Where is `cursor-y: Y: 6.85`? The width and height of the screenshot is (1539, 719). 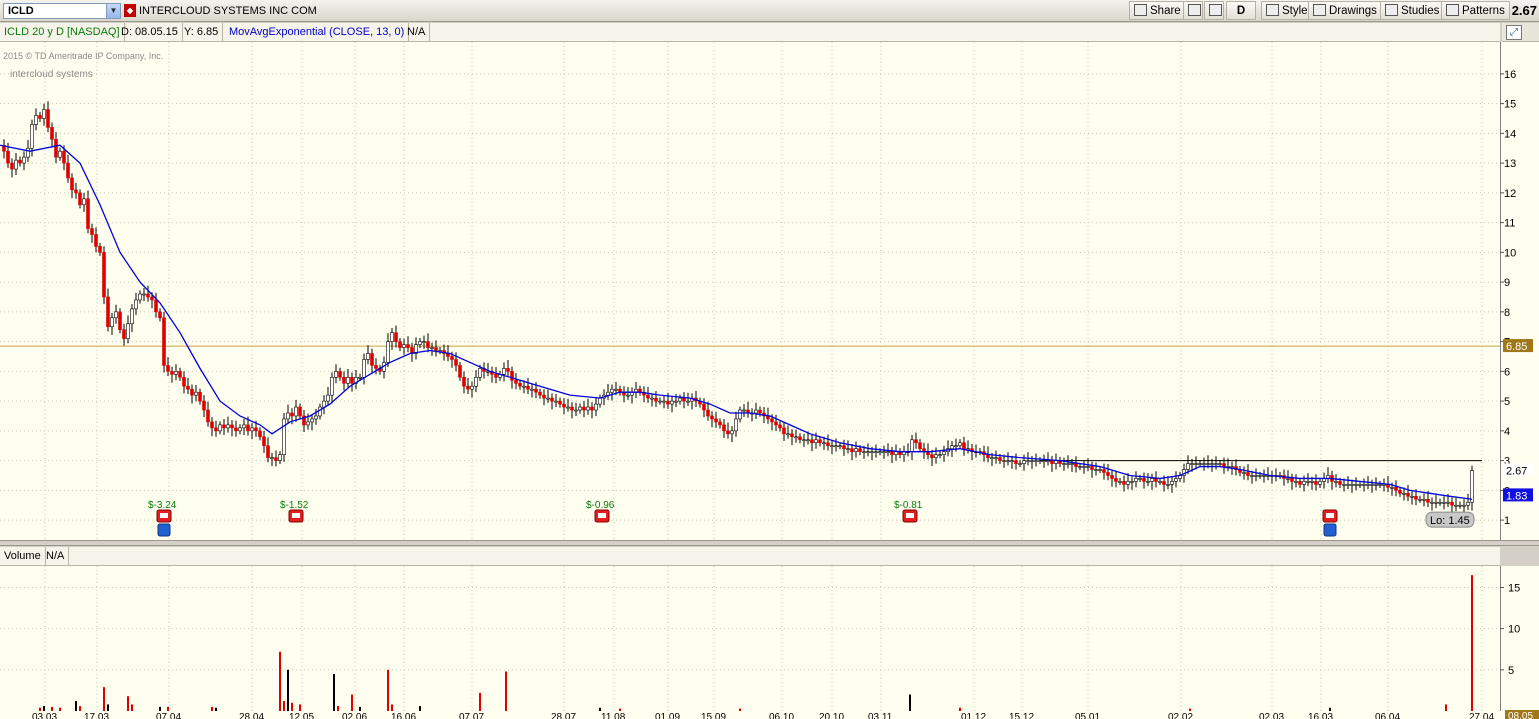
cursor-y: Y: 6.85 is located at coordinates (202, 32).